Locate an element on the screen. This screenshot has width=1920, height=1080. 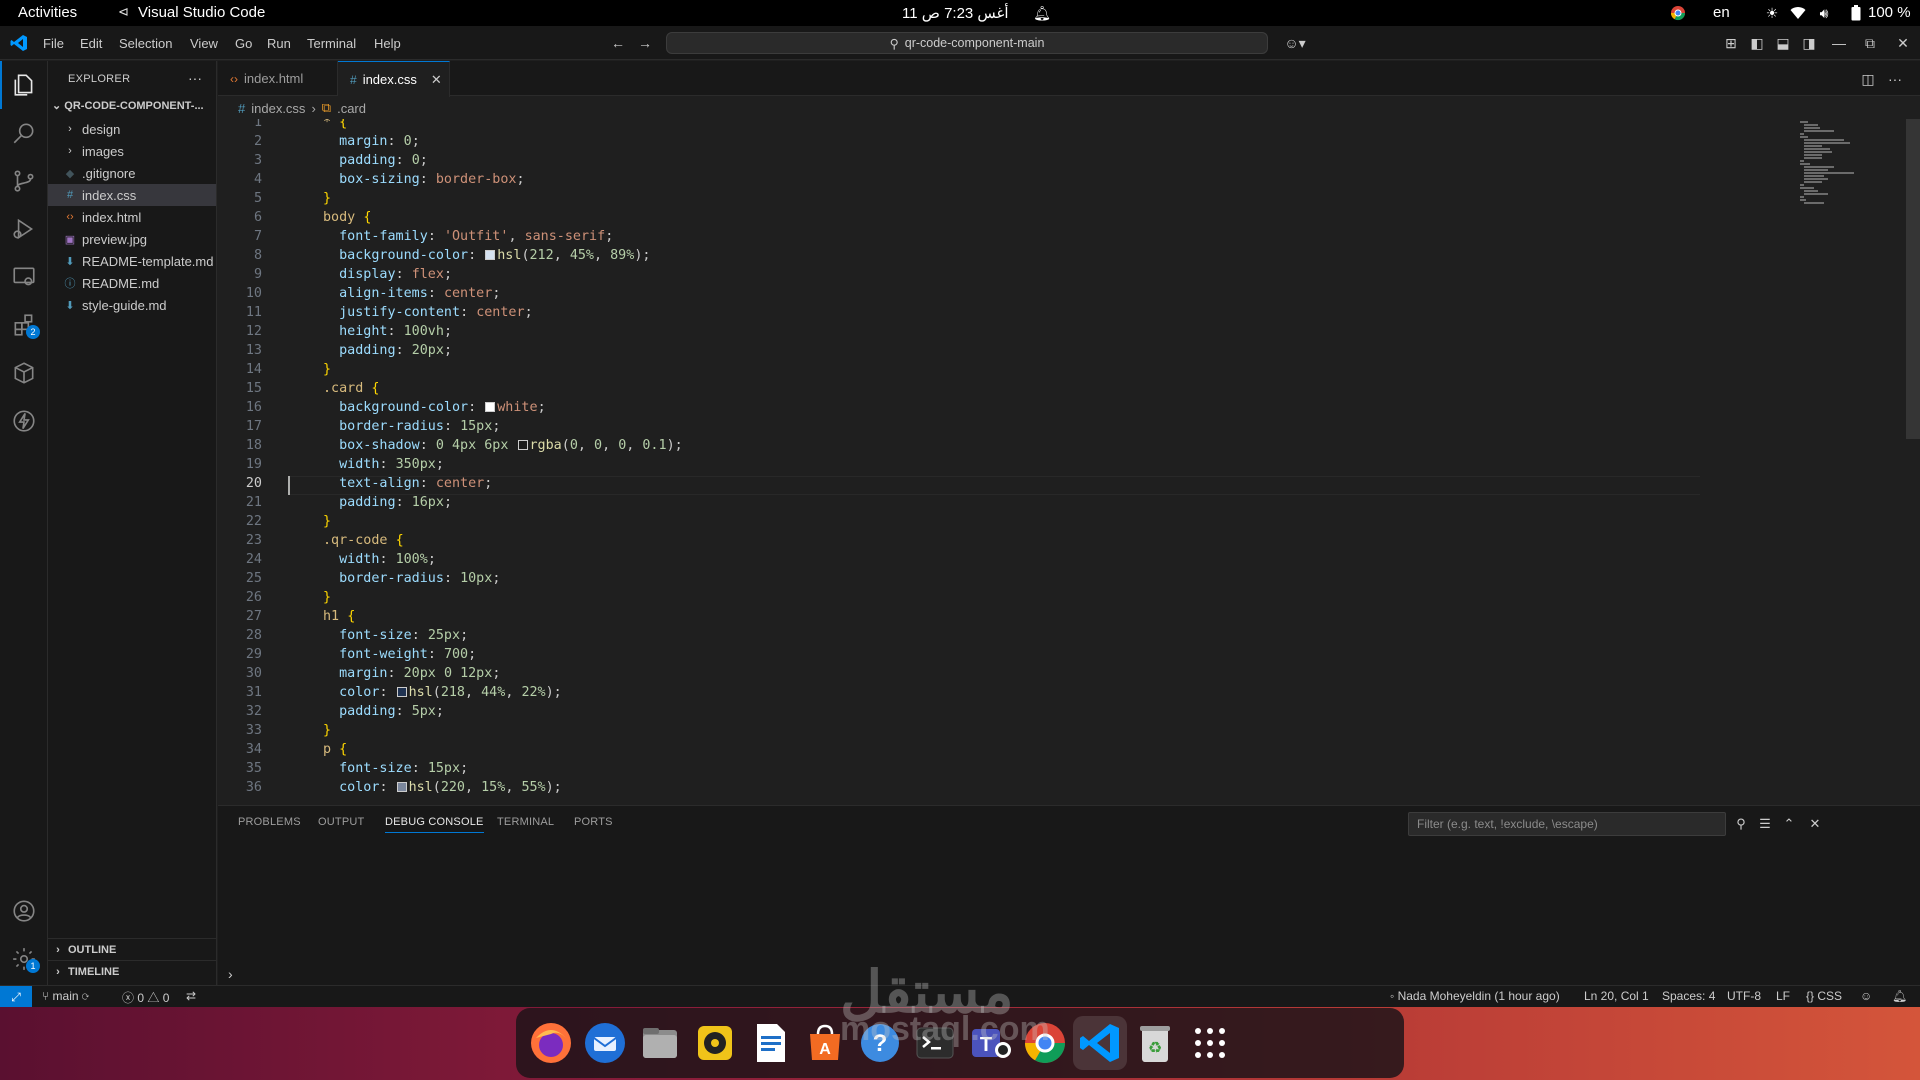
git-blame: ◦ Nada Moheyeldin (1 hour ago) is located at coordinates (1475, 996).